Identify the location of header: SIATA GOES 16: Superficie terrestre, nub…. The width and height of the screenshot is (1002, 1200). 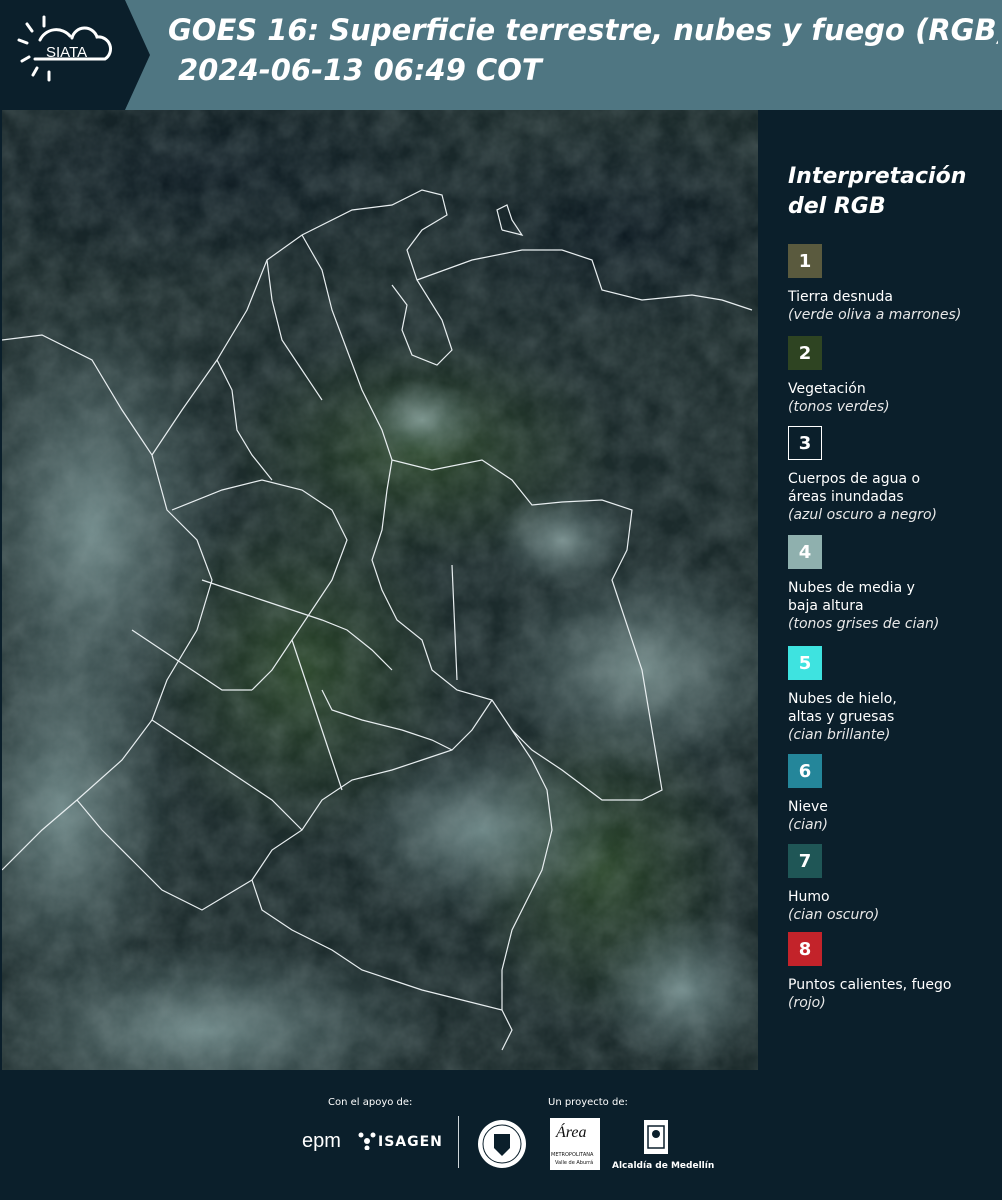
(501, 55).